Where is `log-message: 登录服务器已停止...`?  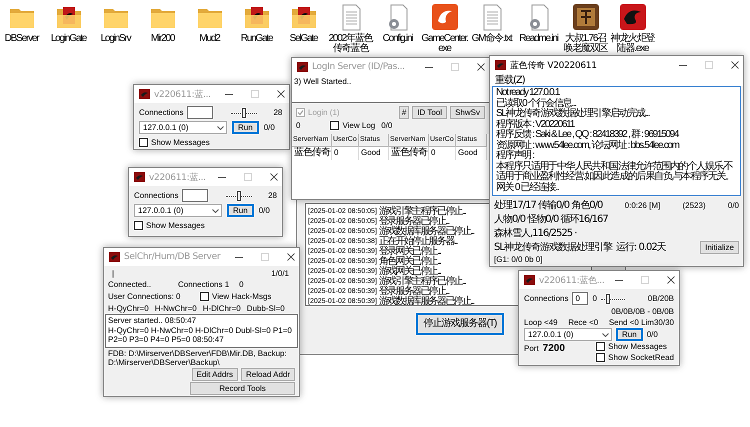
log-message: 登录服务器已停止... is located at coordinates (413, 221).